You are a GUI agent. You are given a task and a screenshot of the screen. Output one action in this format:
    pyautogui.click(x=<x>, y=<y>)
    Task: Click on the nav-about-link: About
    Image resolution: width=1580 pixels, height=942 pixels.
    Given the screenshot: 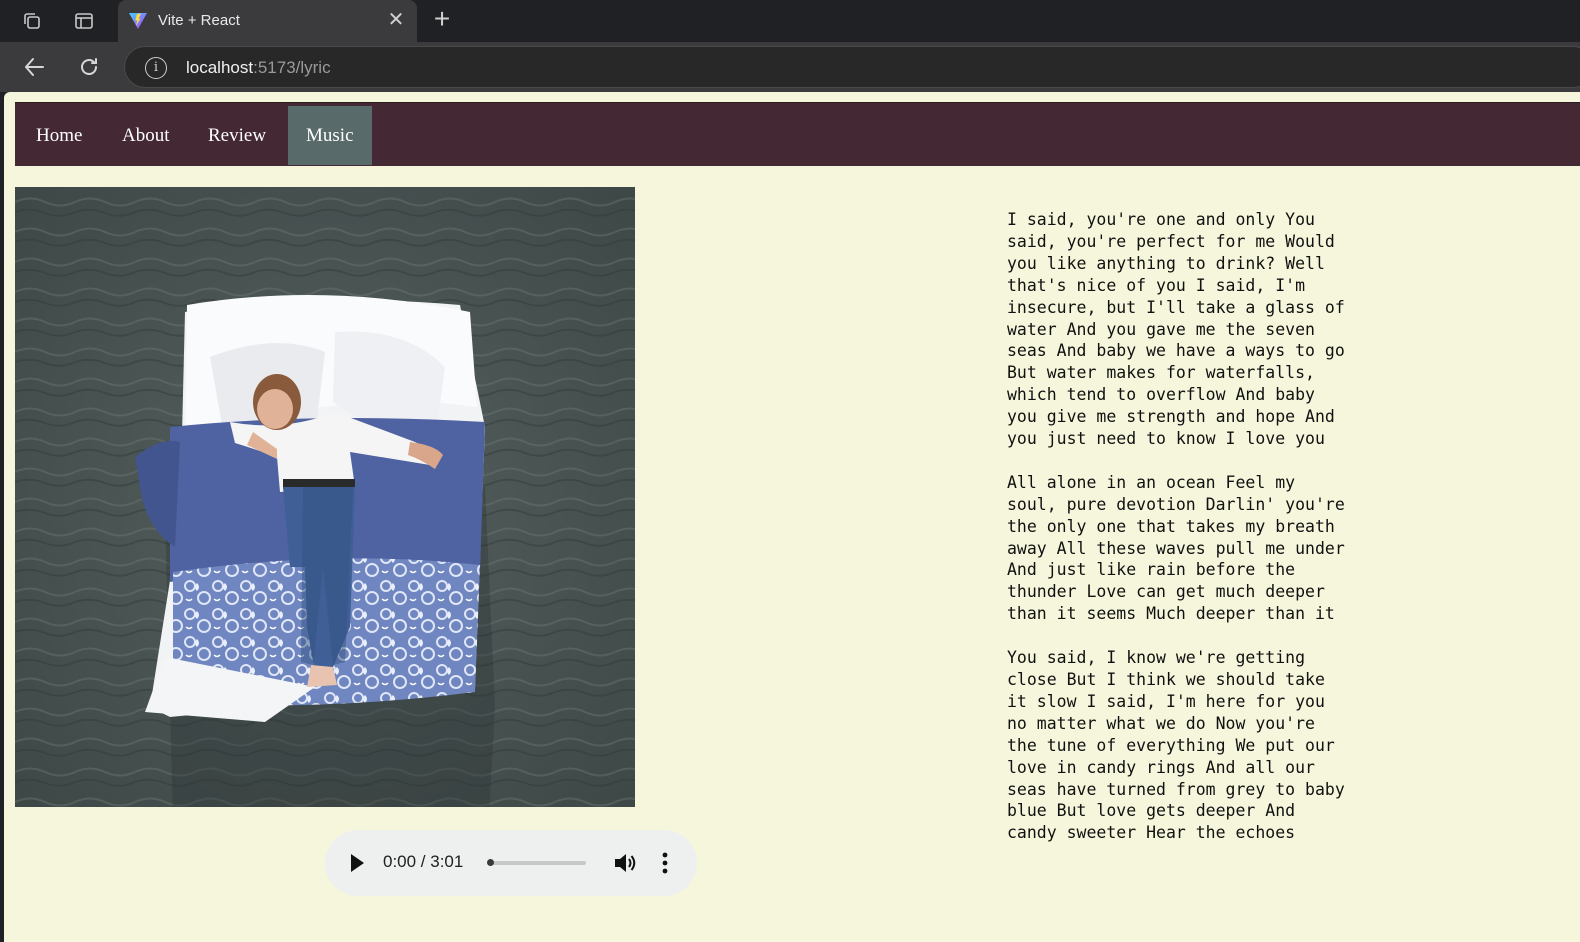 What is the action you would take?
    pyautogui.click(x=146, y=135)
    